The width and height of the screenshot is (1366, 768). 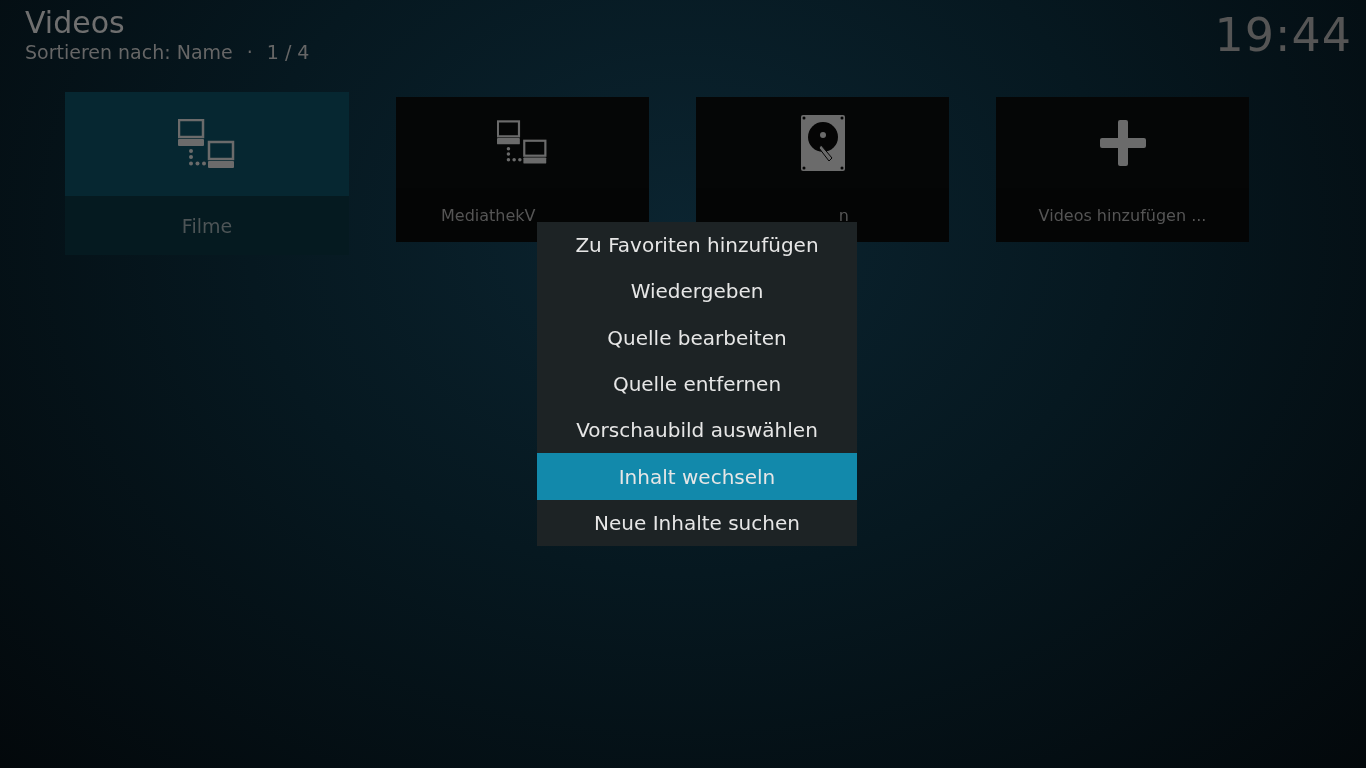 What do you see at coordinates (697, 430) in the screenshot?
I see `menu-item: Vorschaubild auswählen` at bounding box center [697, 430].